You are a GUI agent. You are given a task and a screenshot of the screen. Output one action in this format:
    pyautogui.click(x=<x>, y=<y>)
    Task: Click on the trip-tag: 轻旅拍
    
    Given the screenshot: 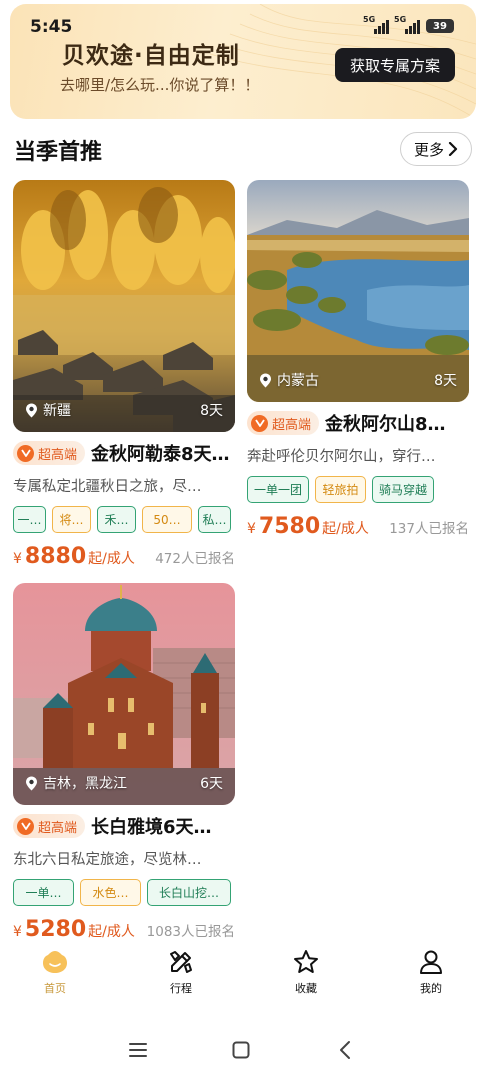 What is the action you would take?
    pyautogui.click(x=340, y=489)
    